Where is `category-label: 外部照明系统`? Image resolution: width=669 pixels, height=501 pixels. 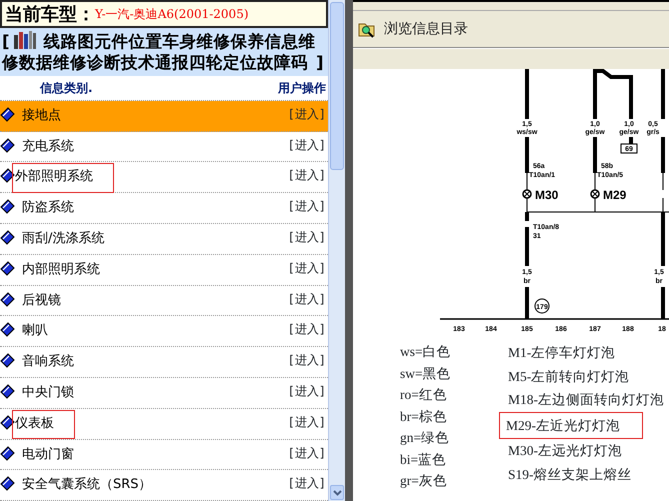
category-label: 外部照明系统 is located at coordinates (63, 178).